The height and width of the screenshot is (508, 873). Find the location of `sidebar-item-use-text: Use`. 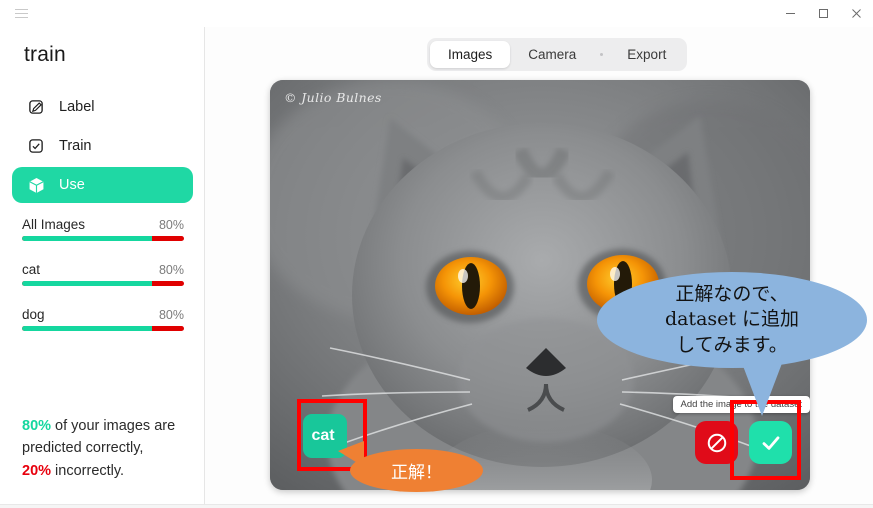

sidebar-item-use-text: Use is located at coordinates (72, 185).